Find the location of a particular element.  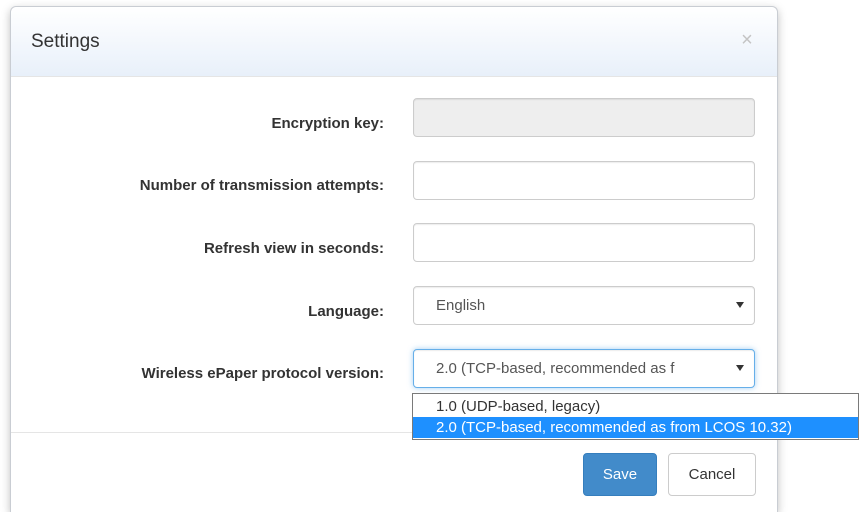

transmission-attempts-field is located at coordinates (584, 180).